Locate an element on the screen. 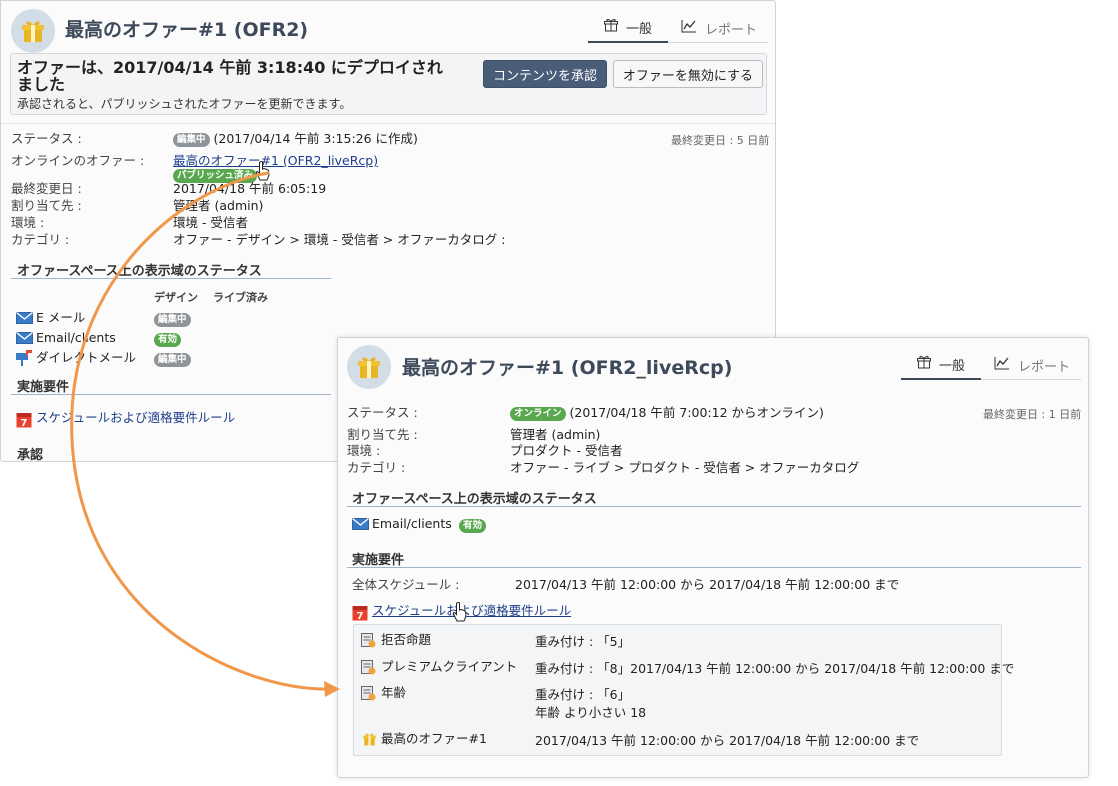 The height and width of the screenshot is (786, 1118). category-value: オファー - デザイン > 環境 - 受信者 > オファーカタログ : is located at coordinates (339, 239).